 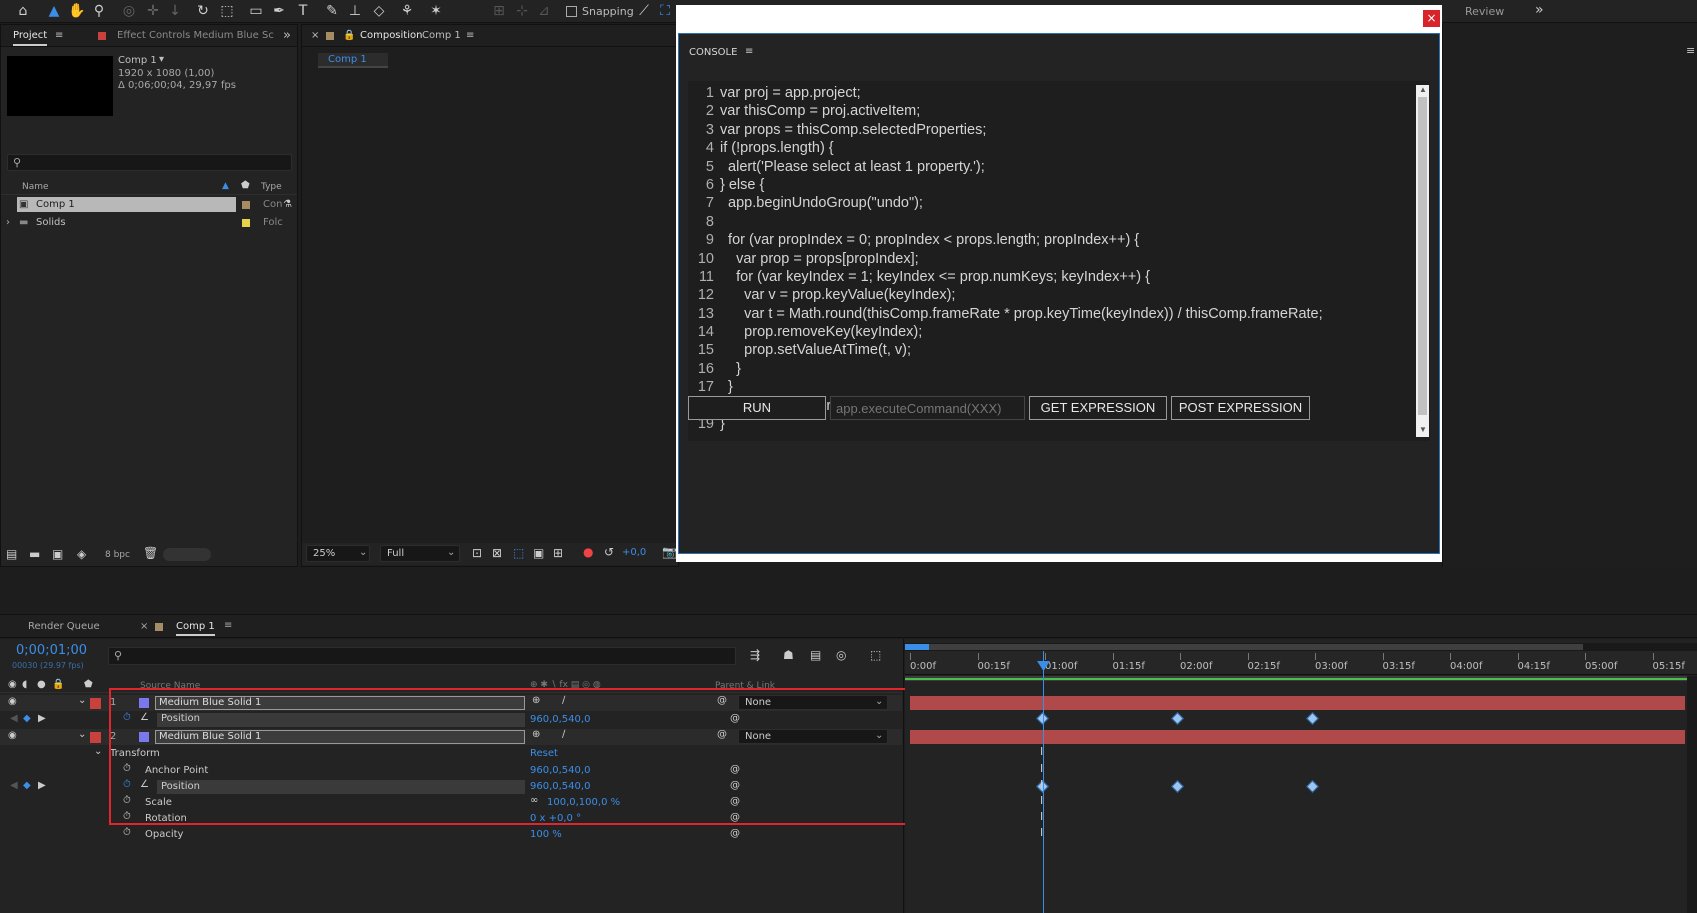 I want to click on code-line: if (!props.length) {, so click(x=1065, y=149).